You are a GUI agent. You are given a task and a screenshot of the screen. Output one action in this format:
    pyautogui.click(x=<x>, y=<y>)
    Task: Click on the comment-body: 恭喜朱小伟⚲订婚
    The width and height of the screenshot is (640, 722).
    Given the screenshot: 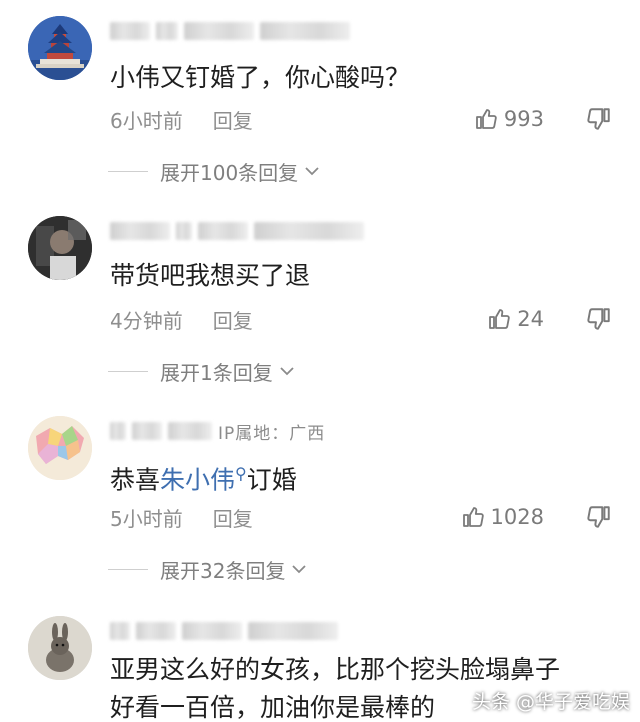 What is the action you would take?
    pyautogui.click(x=203, y=477)
    